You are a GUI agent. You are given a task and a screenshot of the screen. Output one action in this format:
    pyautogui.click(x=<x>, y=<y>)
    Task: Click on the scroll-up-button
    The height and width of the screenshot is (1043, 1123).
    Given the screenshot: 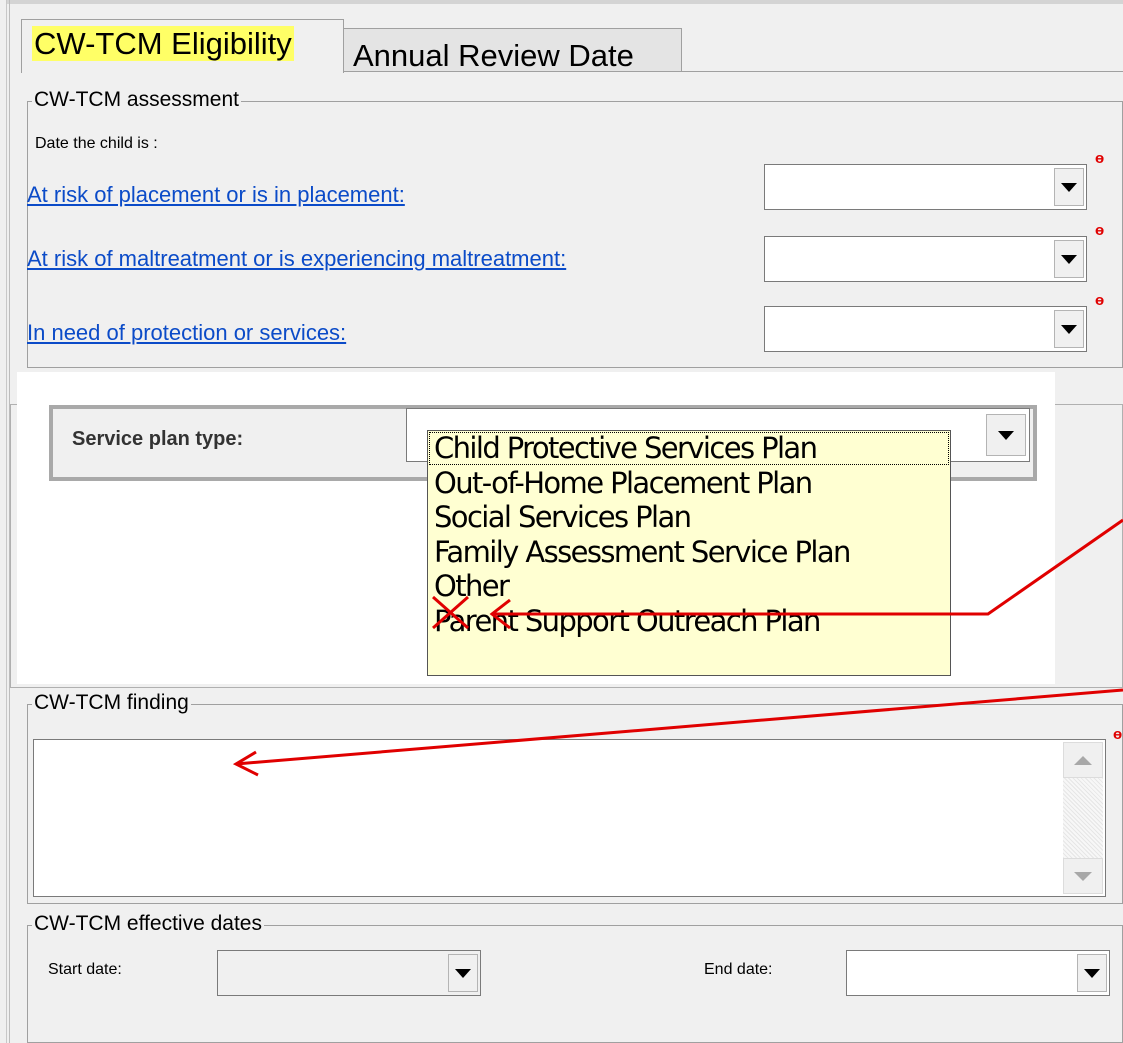 What is the action you would take?
    pyautogui.click(x=1083, y=760)
    